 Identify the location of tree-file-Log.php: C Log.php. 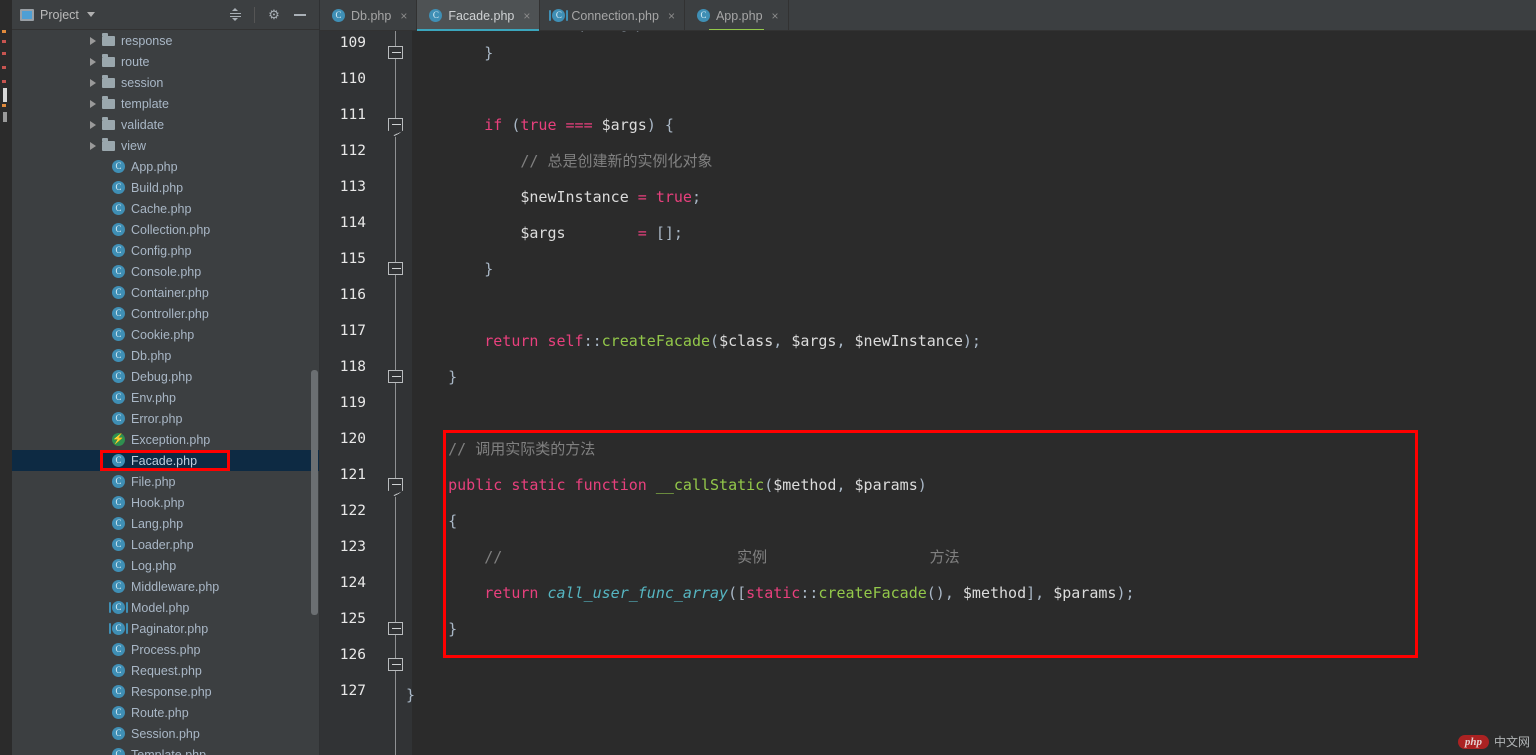
(166, 565).